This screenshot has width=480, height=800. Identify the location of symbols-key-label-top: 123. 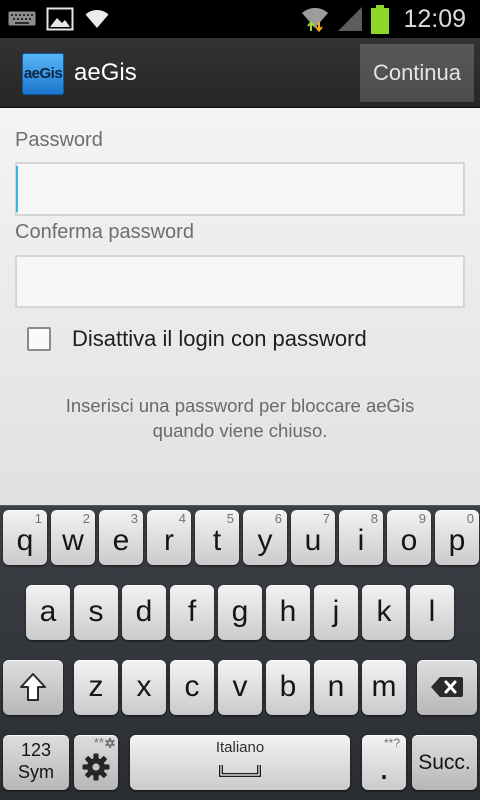
(36, 750).